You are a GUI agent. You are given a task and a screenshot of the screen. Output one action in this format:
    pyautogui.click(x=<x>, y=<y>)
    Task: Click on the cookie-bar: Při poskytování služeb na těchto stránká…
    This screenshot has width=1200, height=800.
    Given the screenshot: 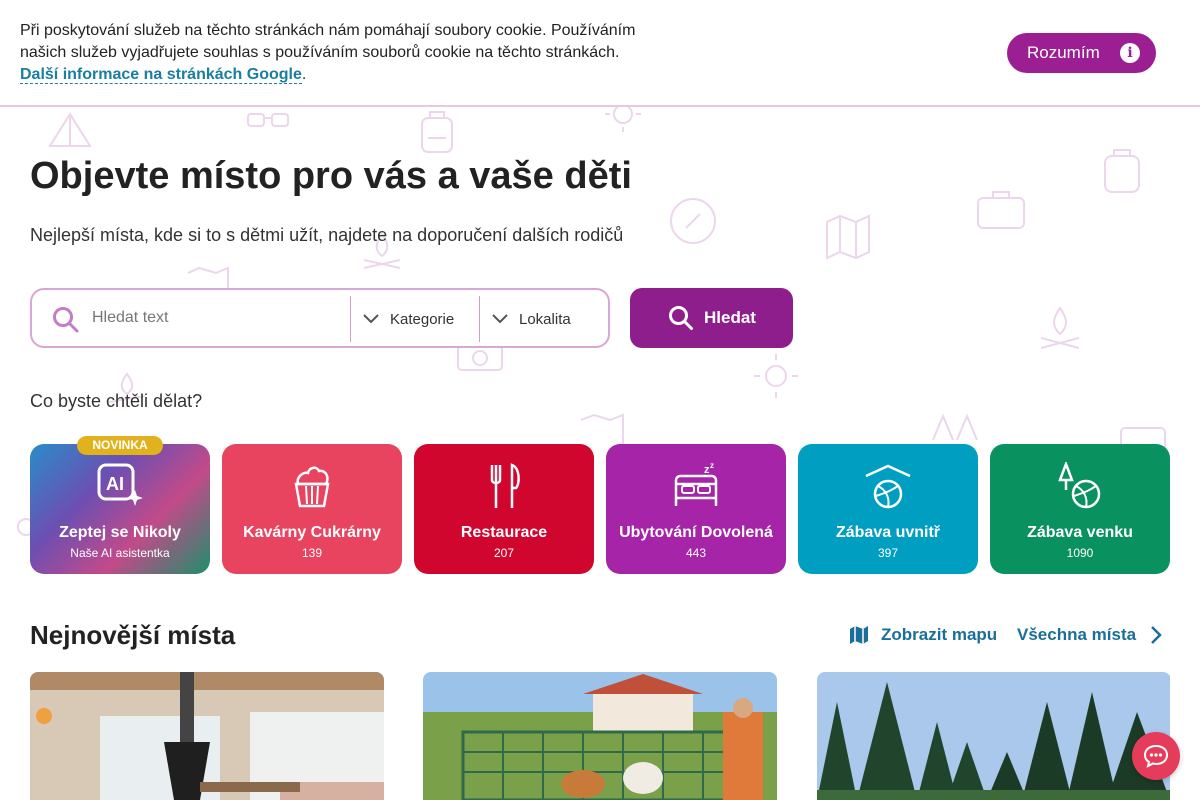 What is the action you would take?
    pyautogui.click(x=600, y=53)
    